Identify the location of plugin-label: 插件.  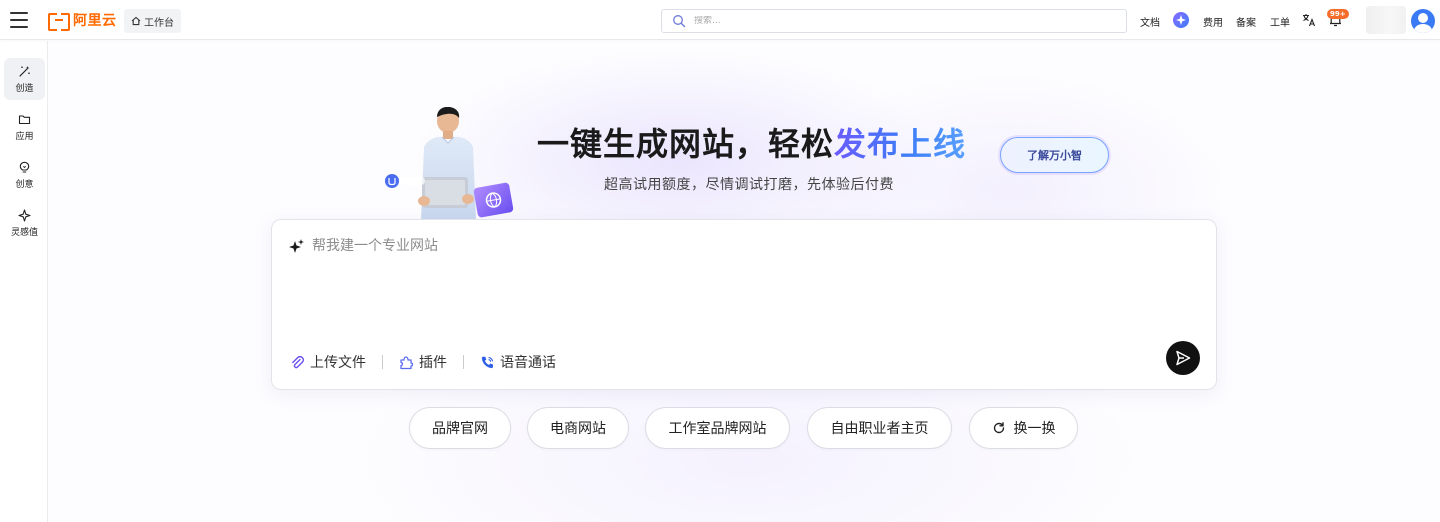
(433, 363).